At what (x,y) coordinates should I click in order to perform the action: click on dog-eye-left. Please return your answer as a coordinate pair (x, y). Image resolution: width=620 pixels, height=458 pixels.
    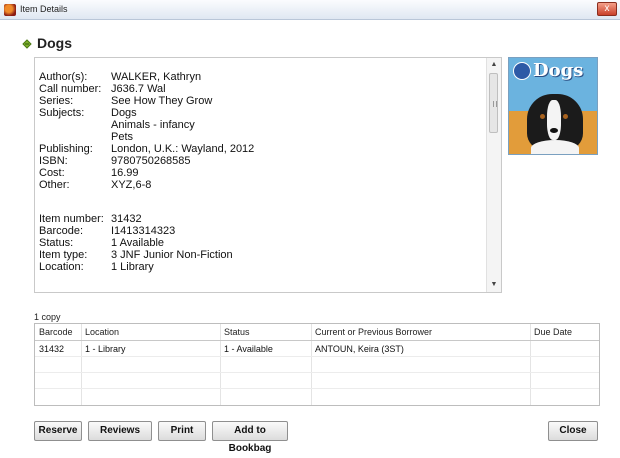
    Looking at the image, I should click on (542, 116).